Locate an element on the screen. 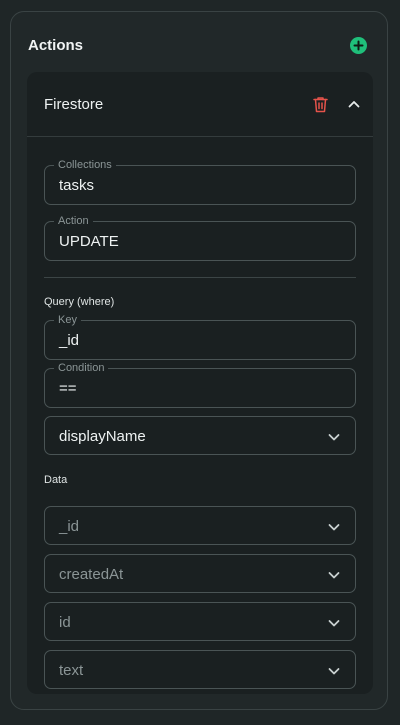  card-header: Firestore is located at coordinates (200, 104).